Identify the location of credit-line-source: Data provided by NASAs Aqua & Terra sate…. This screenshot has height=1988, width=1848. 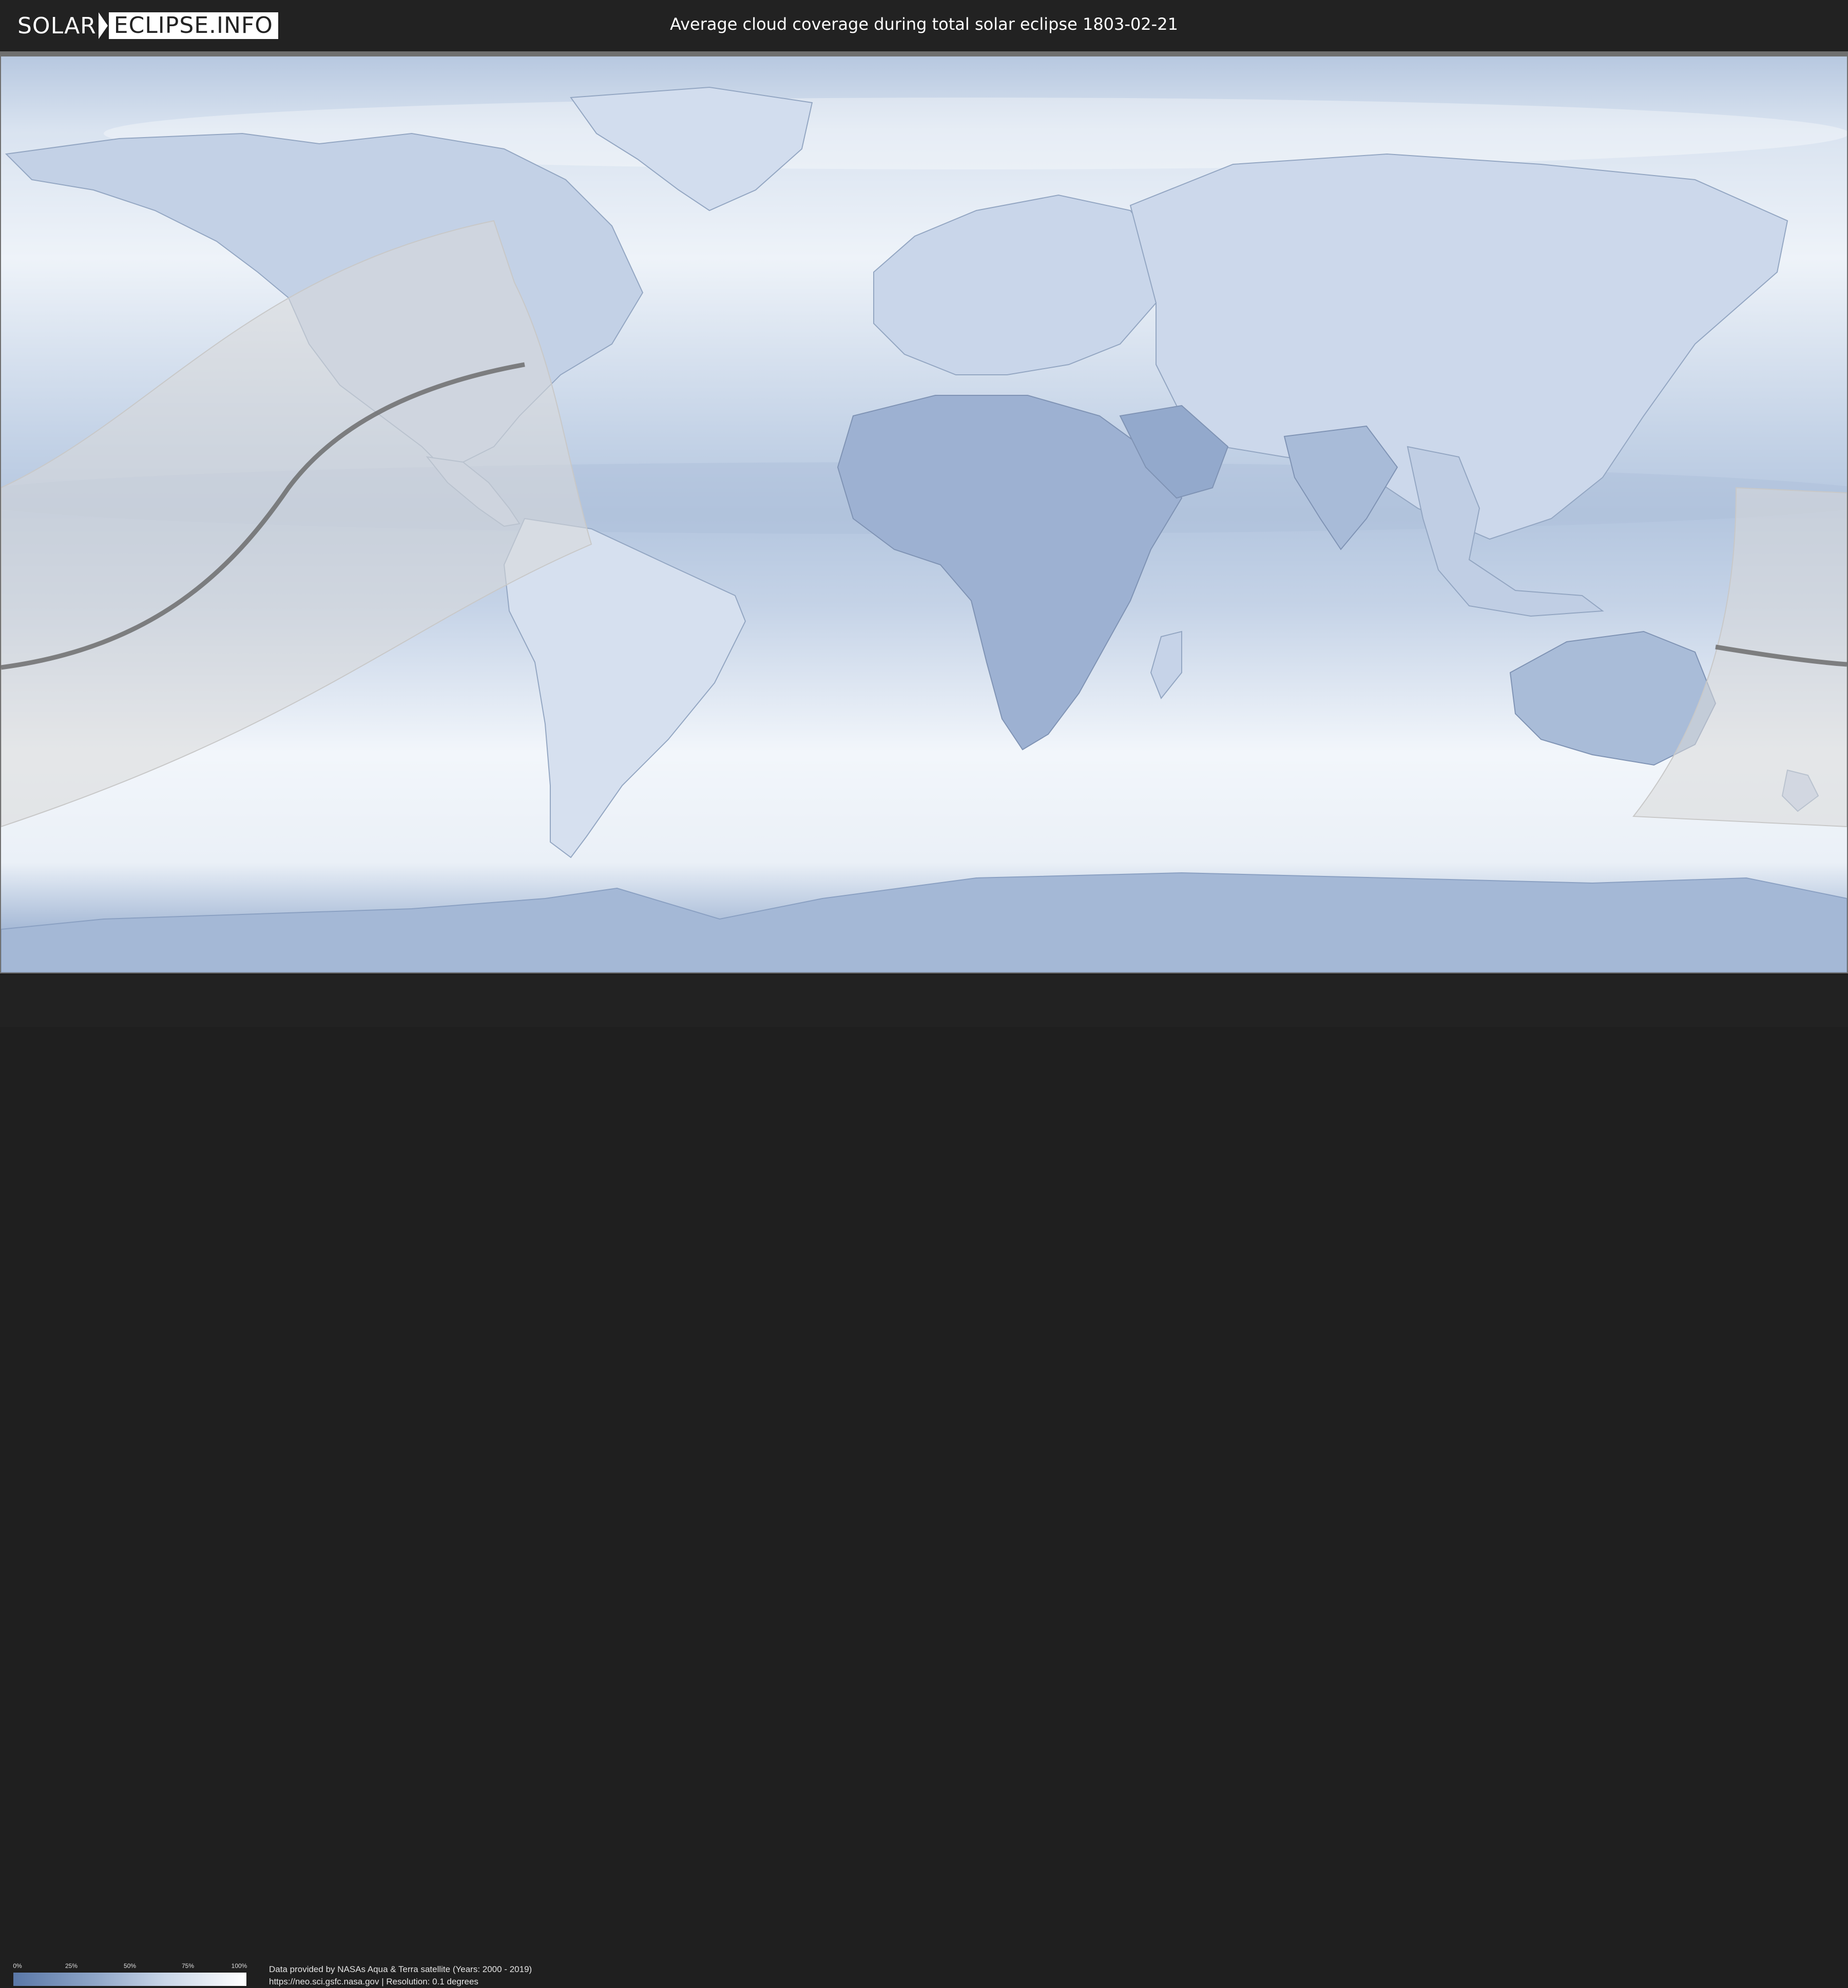
(400, 1969).